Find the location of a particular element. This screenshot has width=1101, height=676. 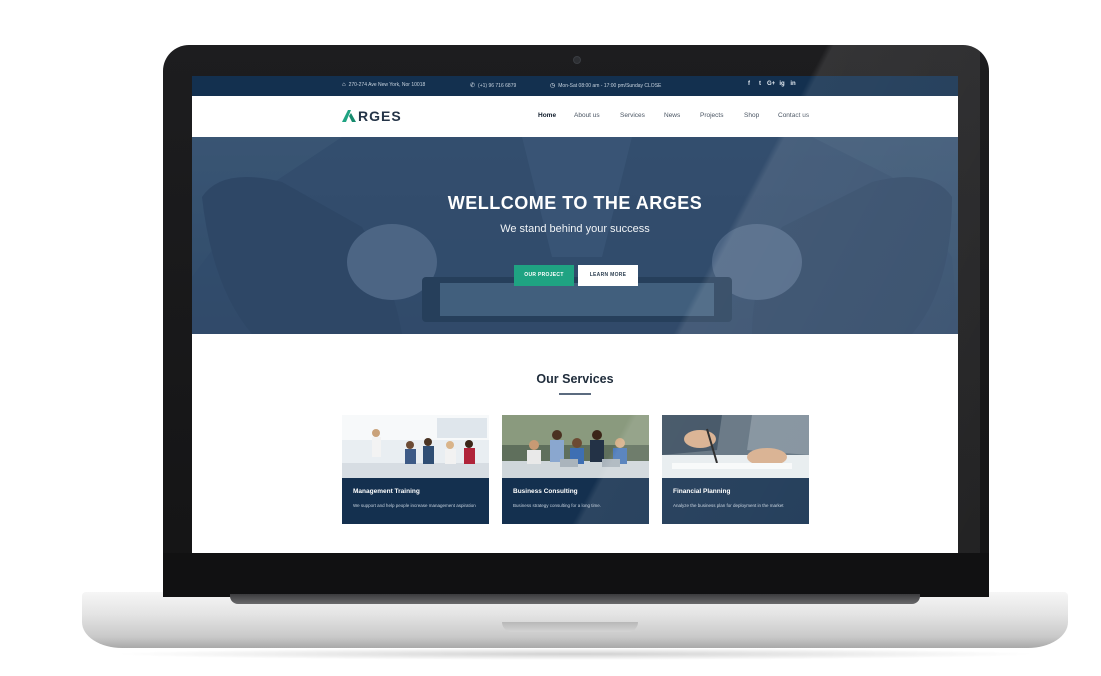

nav-news: News is located at coordinates (672, 115).